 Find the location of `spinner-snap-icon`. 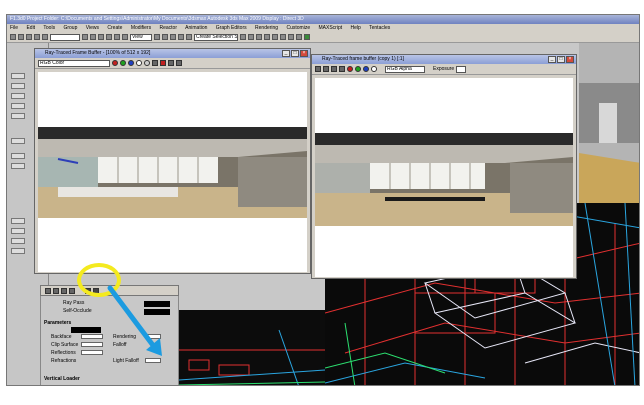

spinner-snap-icon is located at coordinates (189, 37).